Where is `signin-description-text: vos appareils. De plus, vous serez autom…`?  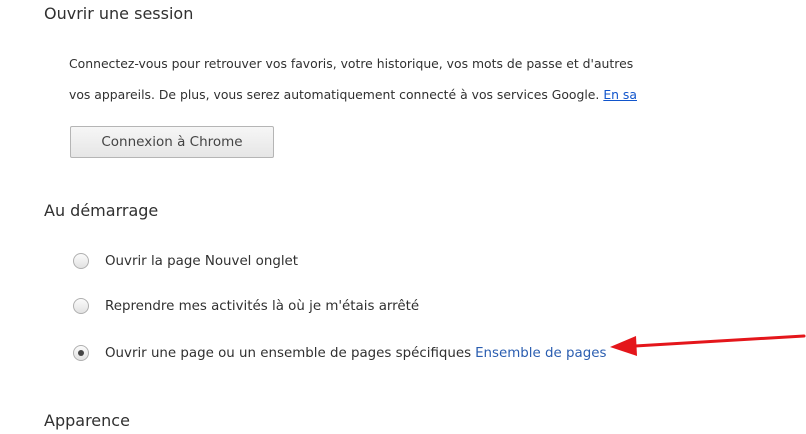 signin-description-text: vos appareils. De plus, vous serez autom… is located at coordinates (334, 94).